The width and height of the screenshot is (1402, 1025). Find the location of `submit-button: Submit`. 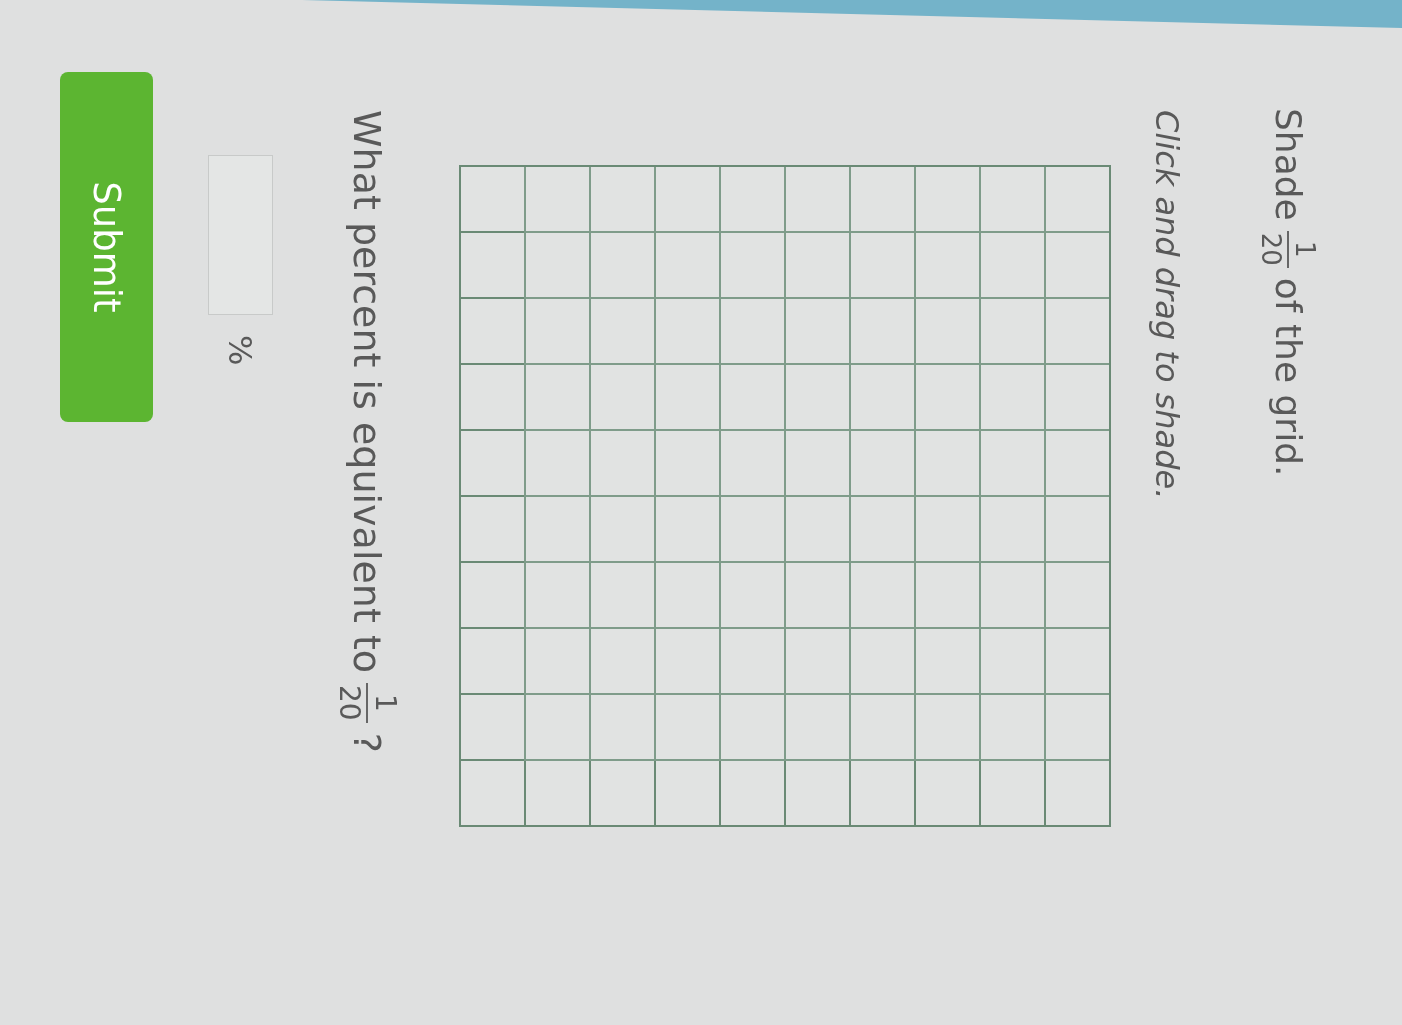

submit-button: Submit is located at coordinates (106, 247).